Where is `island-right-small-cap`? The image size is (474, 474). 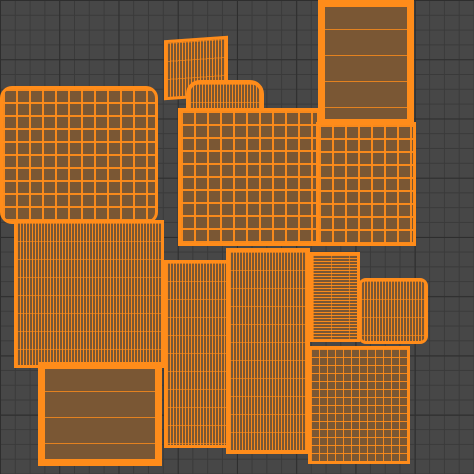
island-right-small-cap is located at coordinates (393, 311).